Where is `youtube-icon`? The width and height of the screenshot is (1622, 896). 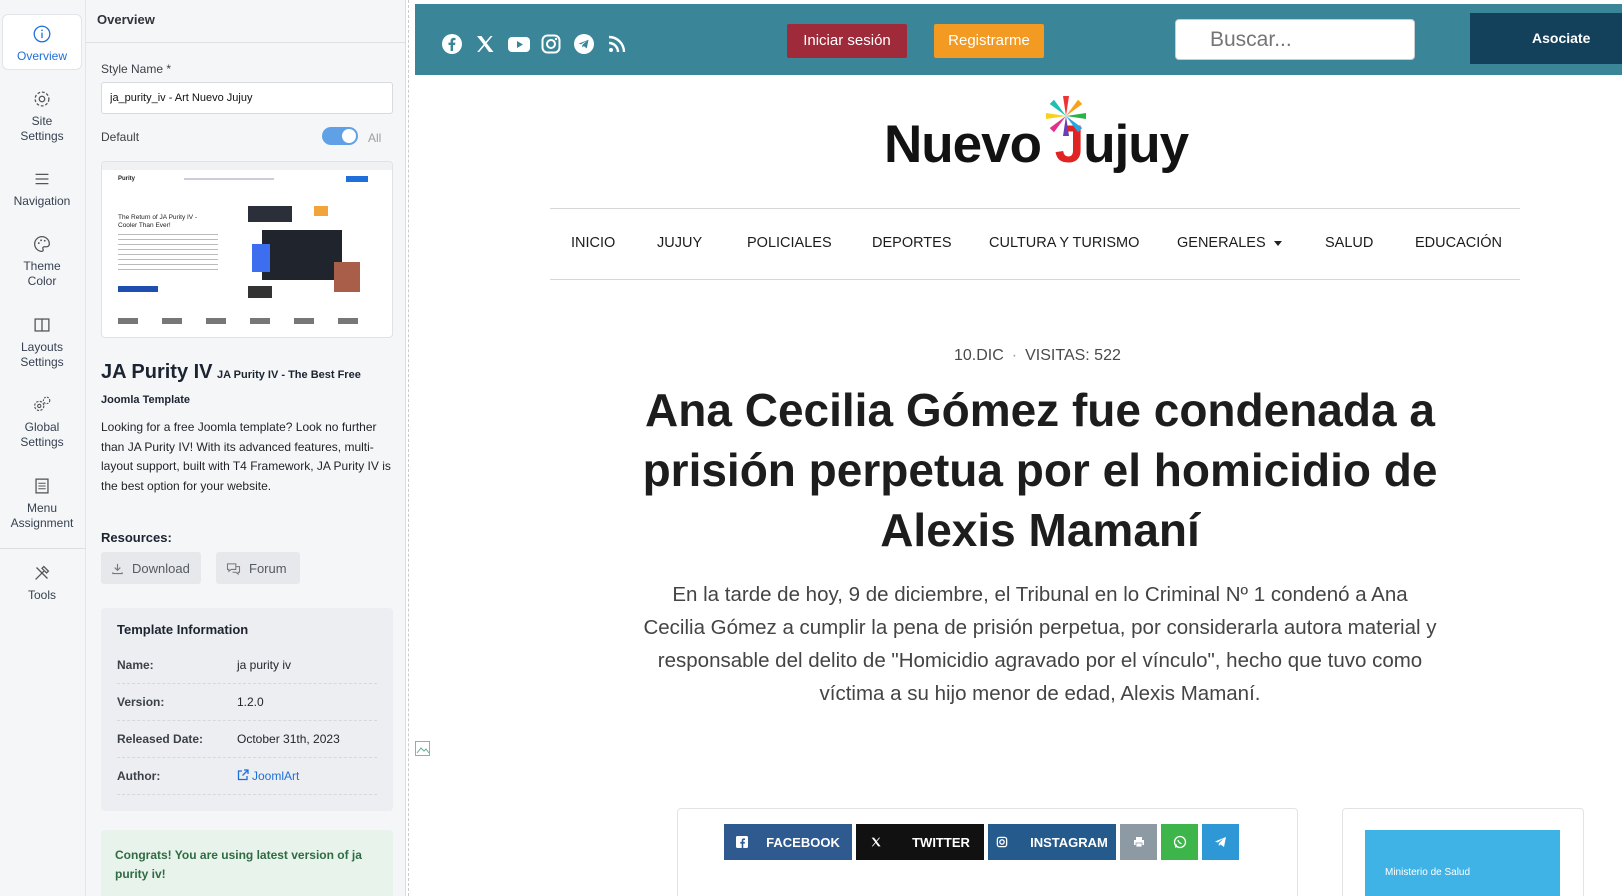
youtube-icon is located at coordinates (518, 44).